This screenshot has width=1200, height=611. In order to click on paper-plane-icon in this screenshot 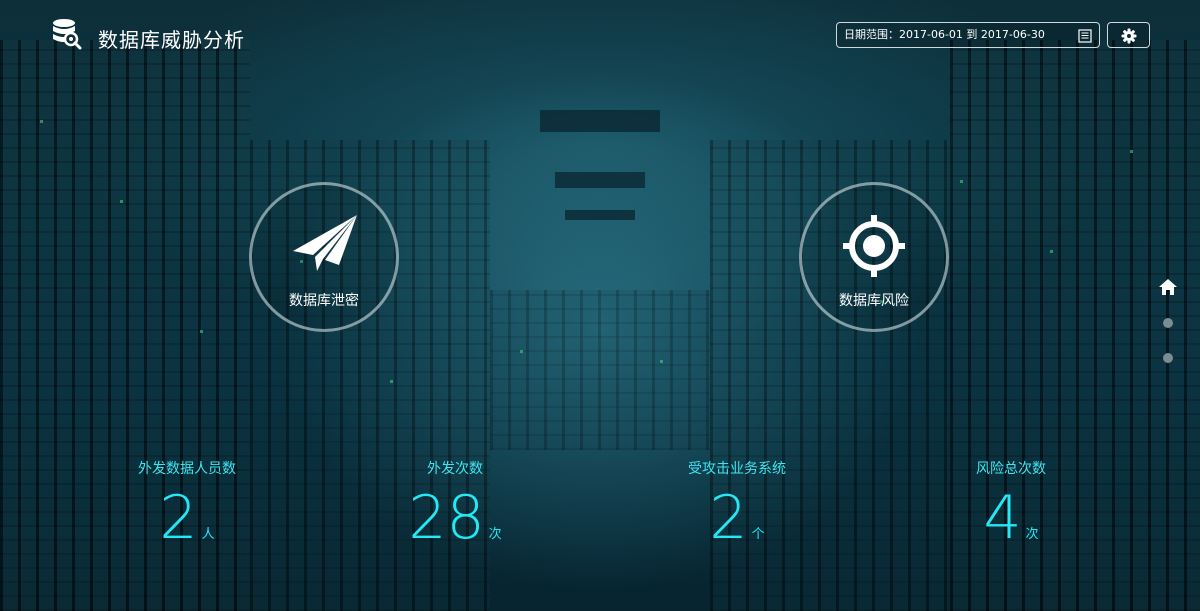, I will do `click(324, 246)`.